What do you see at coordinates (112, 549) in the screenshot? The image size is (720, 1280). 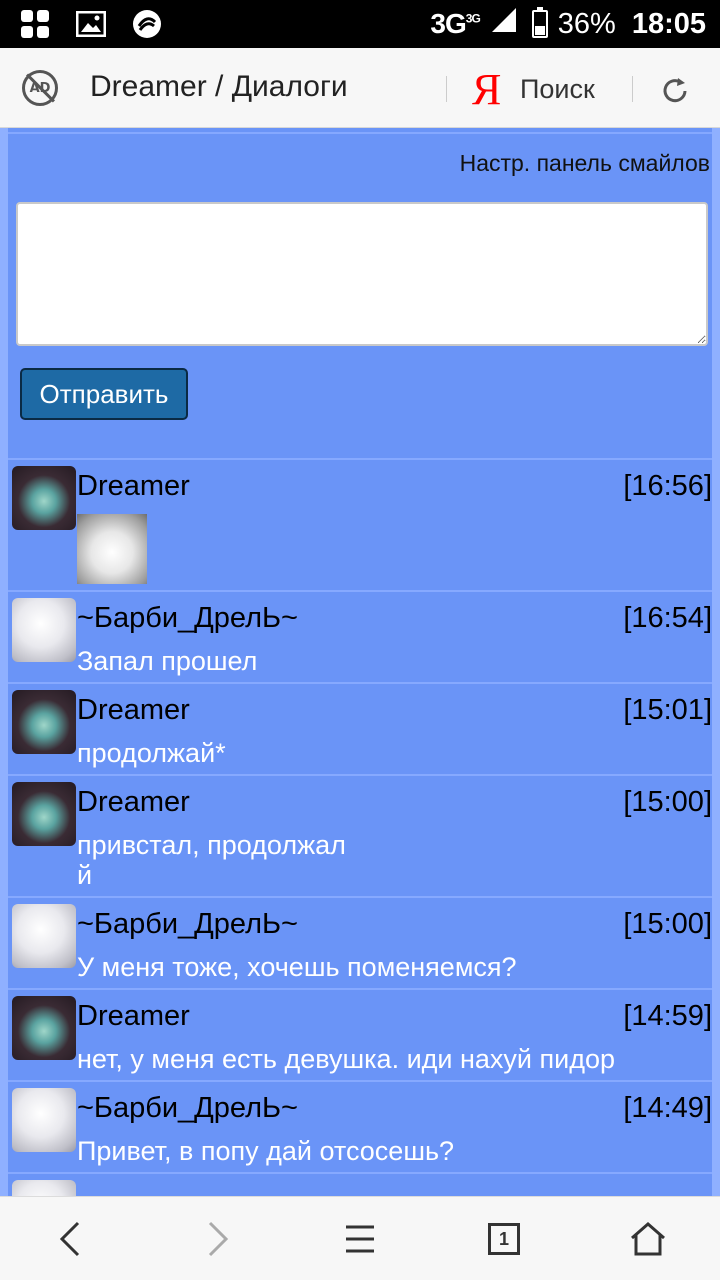 I see `sticker-image` at bounding box center [112, 549].